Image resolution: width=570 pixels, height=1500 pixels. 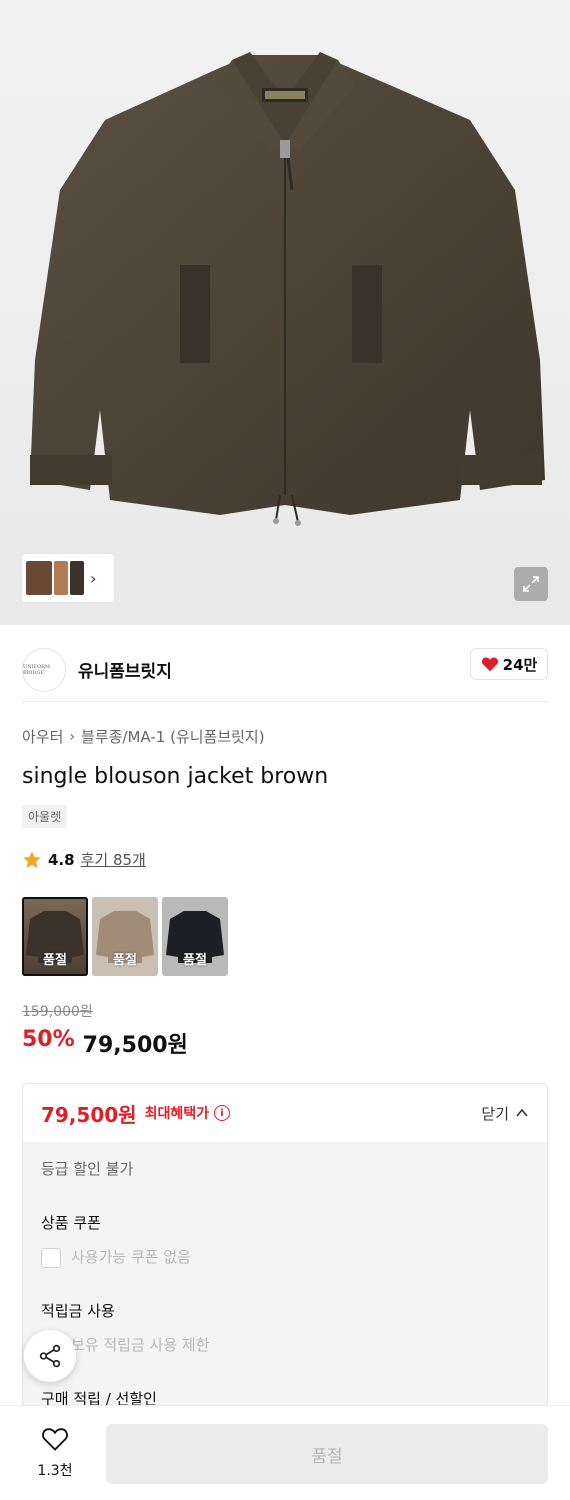 What do you see at coordinates (61, 859) in the screenshot?
I see `rating-score: 4.8` at bounding box center [61, 859].